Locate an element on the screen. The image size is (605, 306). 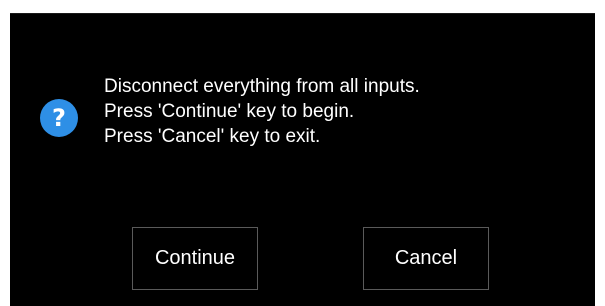
message-line-2: Press 'Continue' key to begin. is located at coordinates (229, 111).